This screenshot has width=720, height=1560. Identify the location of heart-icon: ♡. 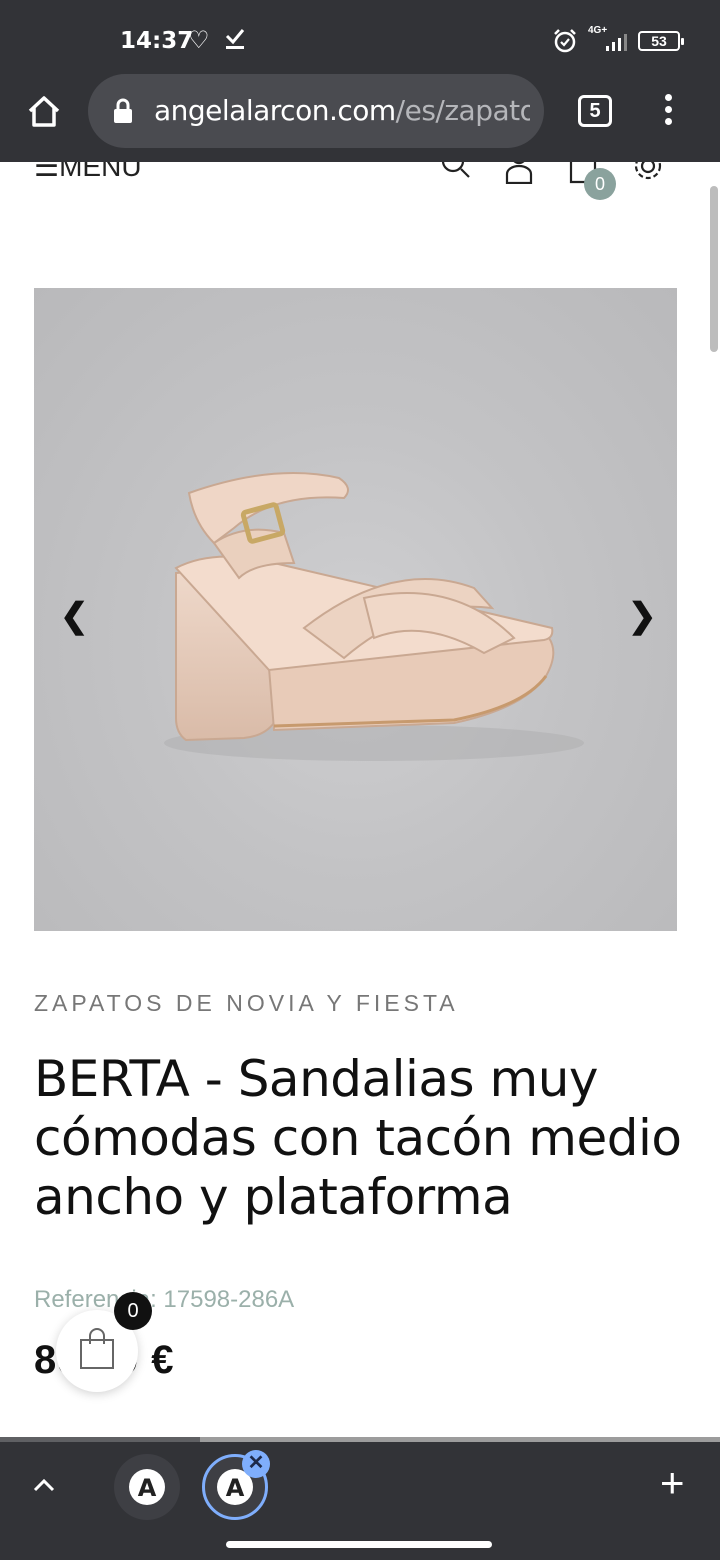
(199, 40).